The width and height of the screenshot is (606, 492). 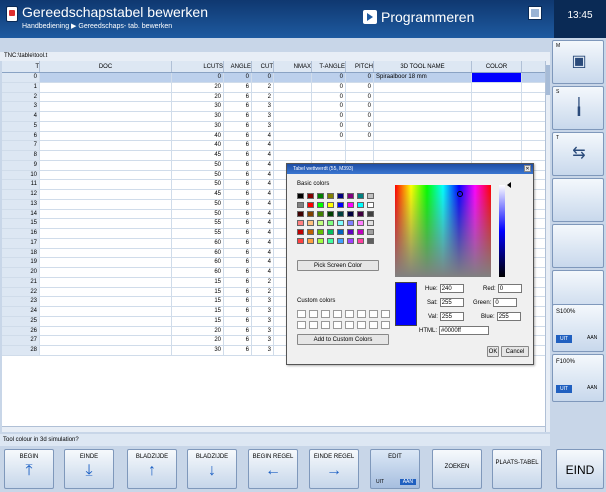 I want to click on value-slider, so click(x=502, y=231).